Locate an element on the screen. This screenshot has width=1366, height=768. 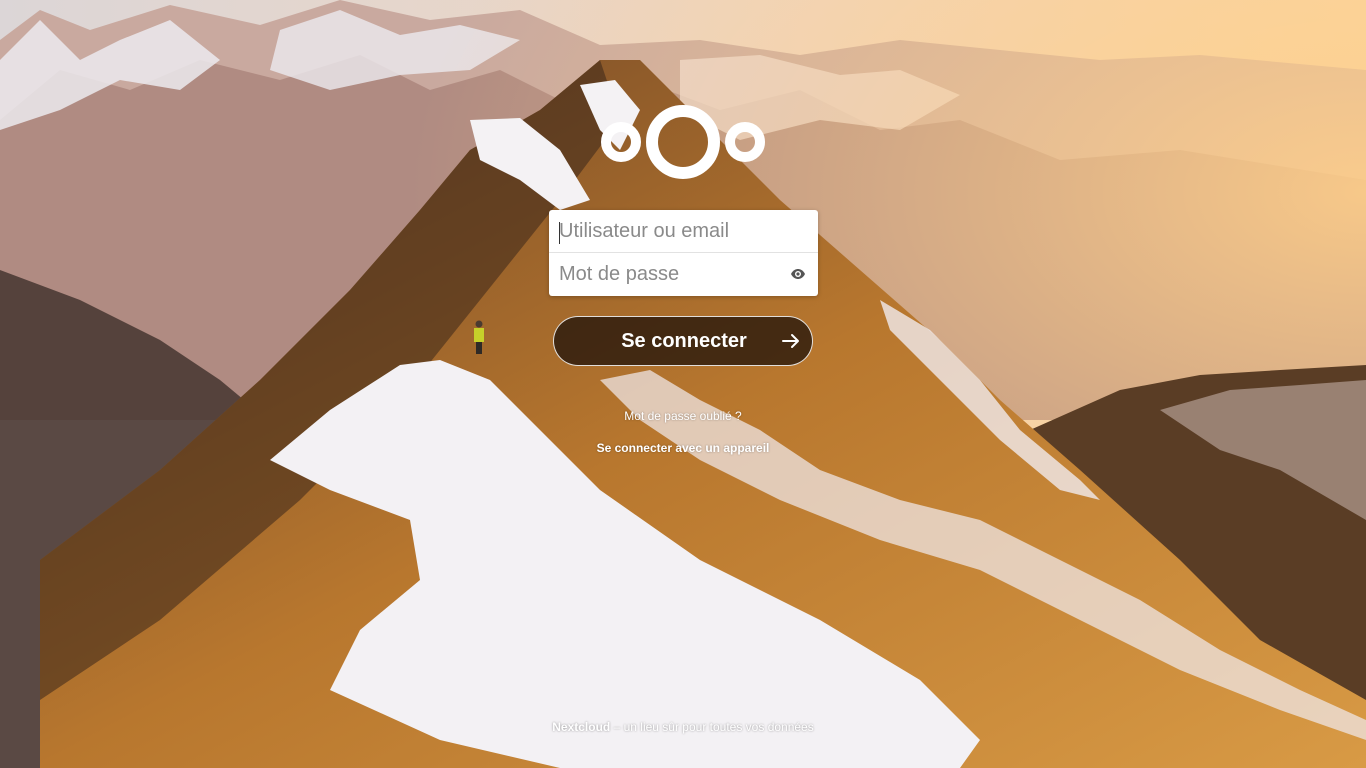
device-login-link: Se connecter avec un appareil is located at coordinates (683, 448).